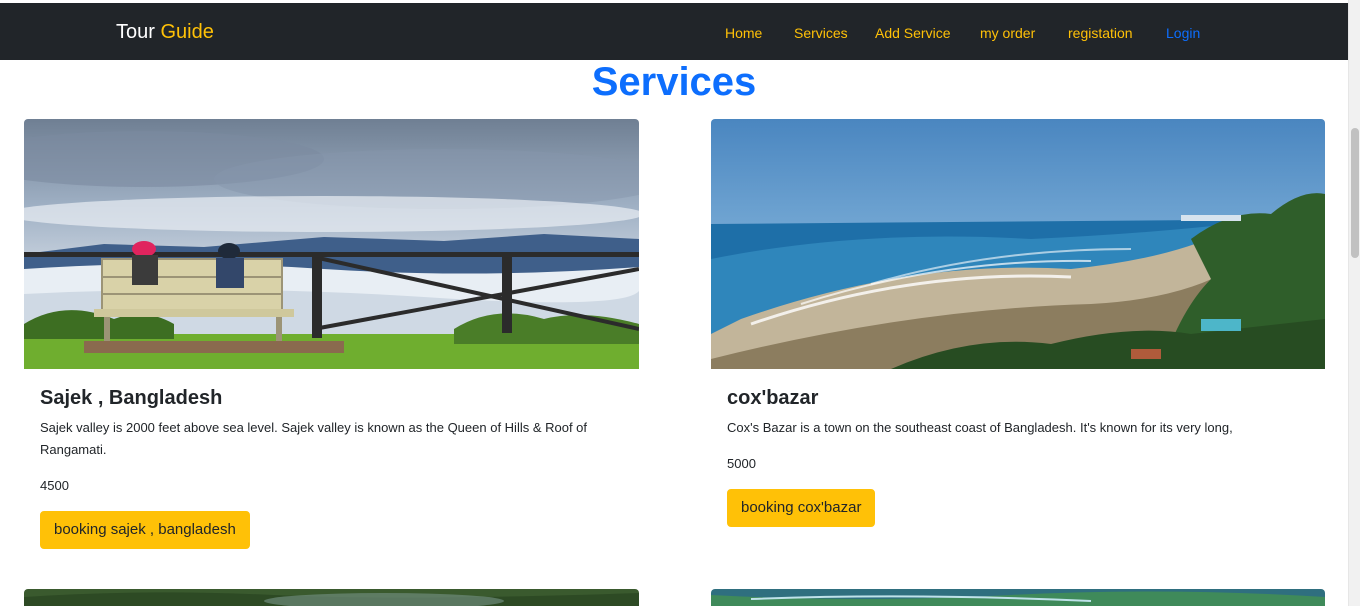 This screenshot has height=606, width=1360. I want to click on nav-home: Home, so click(743, 33).